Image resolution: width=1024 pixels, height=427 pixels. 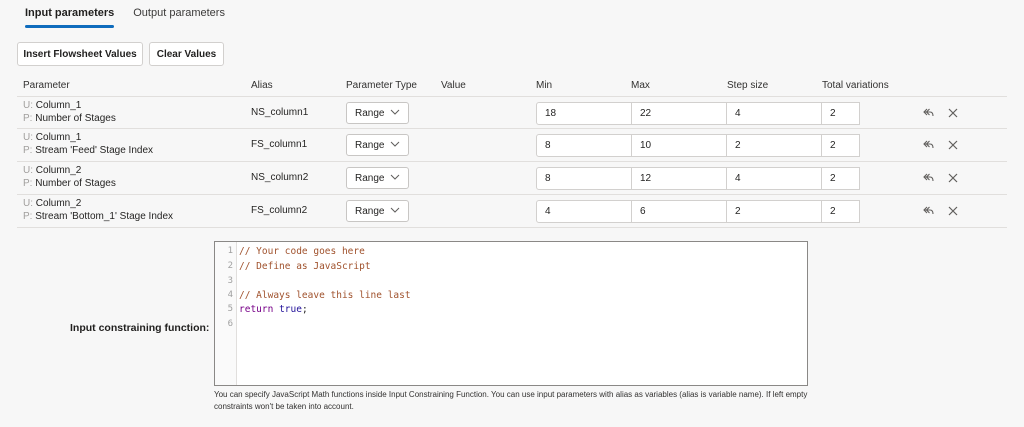 What do you see at coordinates (69, 112) in the screenshot?
I see `parameter-name: U: Column_1 P: Number of Stages` at bounding box center [69, 112].